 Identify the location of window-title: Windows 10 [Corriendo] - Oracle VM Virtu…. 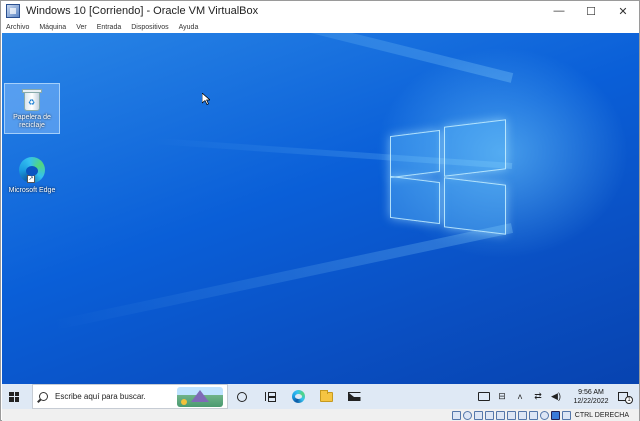
(142, 11).